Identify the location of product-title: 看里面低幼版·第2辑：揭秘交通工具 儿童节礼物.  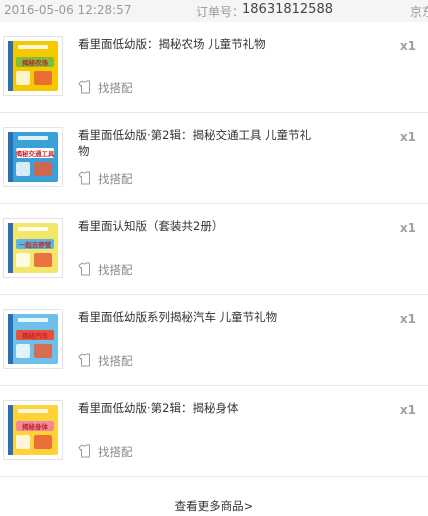
(198, 143).